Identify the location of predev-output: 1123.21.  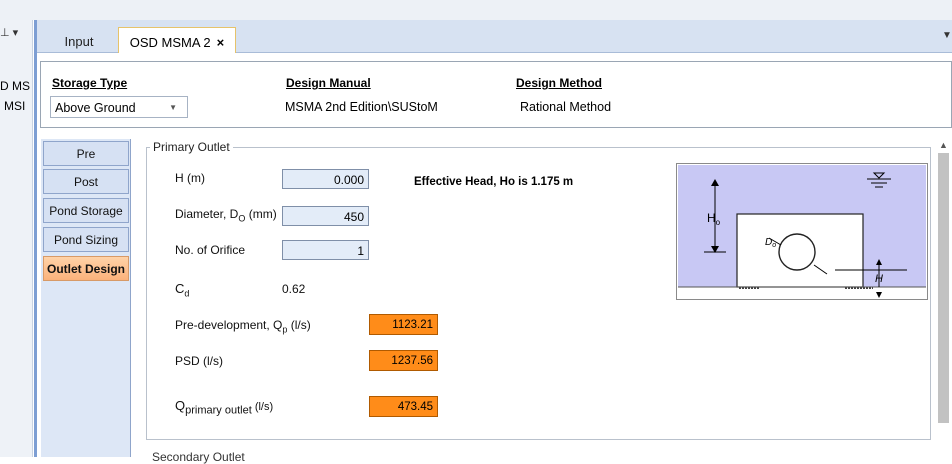
(403, 324).